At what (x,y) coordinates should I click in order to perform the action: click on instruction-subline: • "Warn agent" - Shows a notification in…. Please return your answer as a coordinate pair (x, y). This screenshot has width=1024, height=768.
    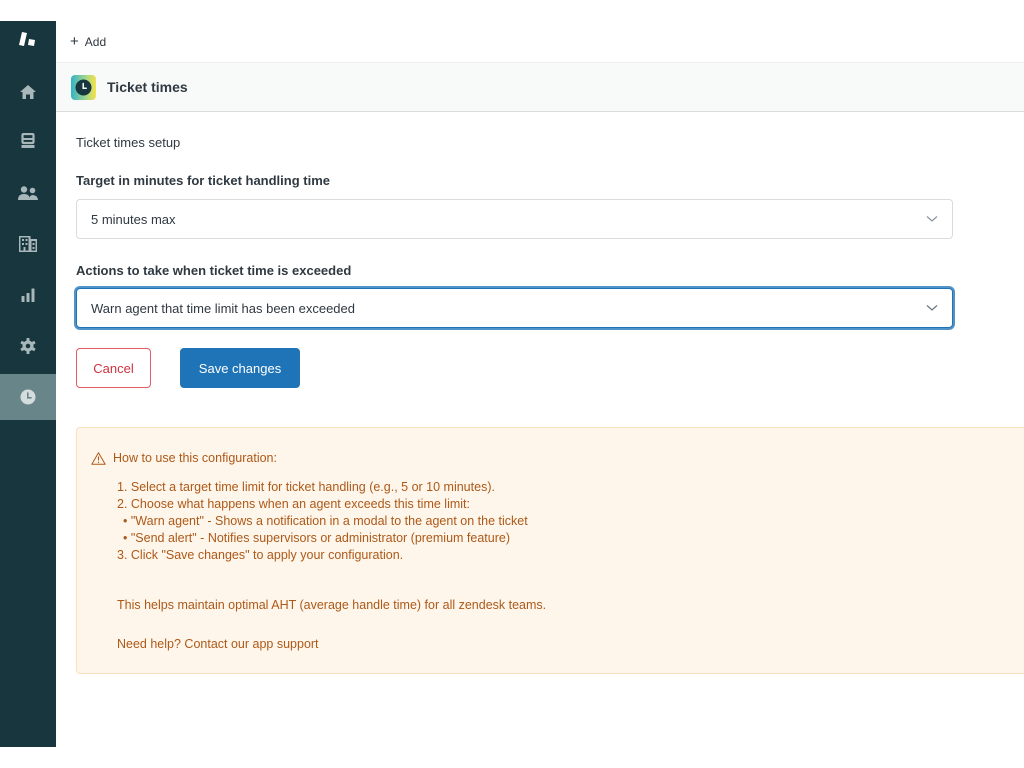
    Looking at the image, I should click on (325, 521).